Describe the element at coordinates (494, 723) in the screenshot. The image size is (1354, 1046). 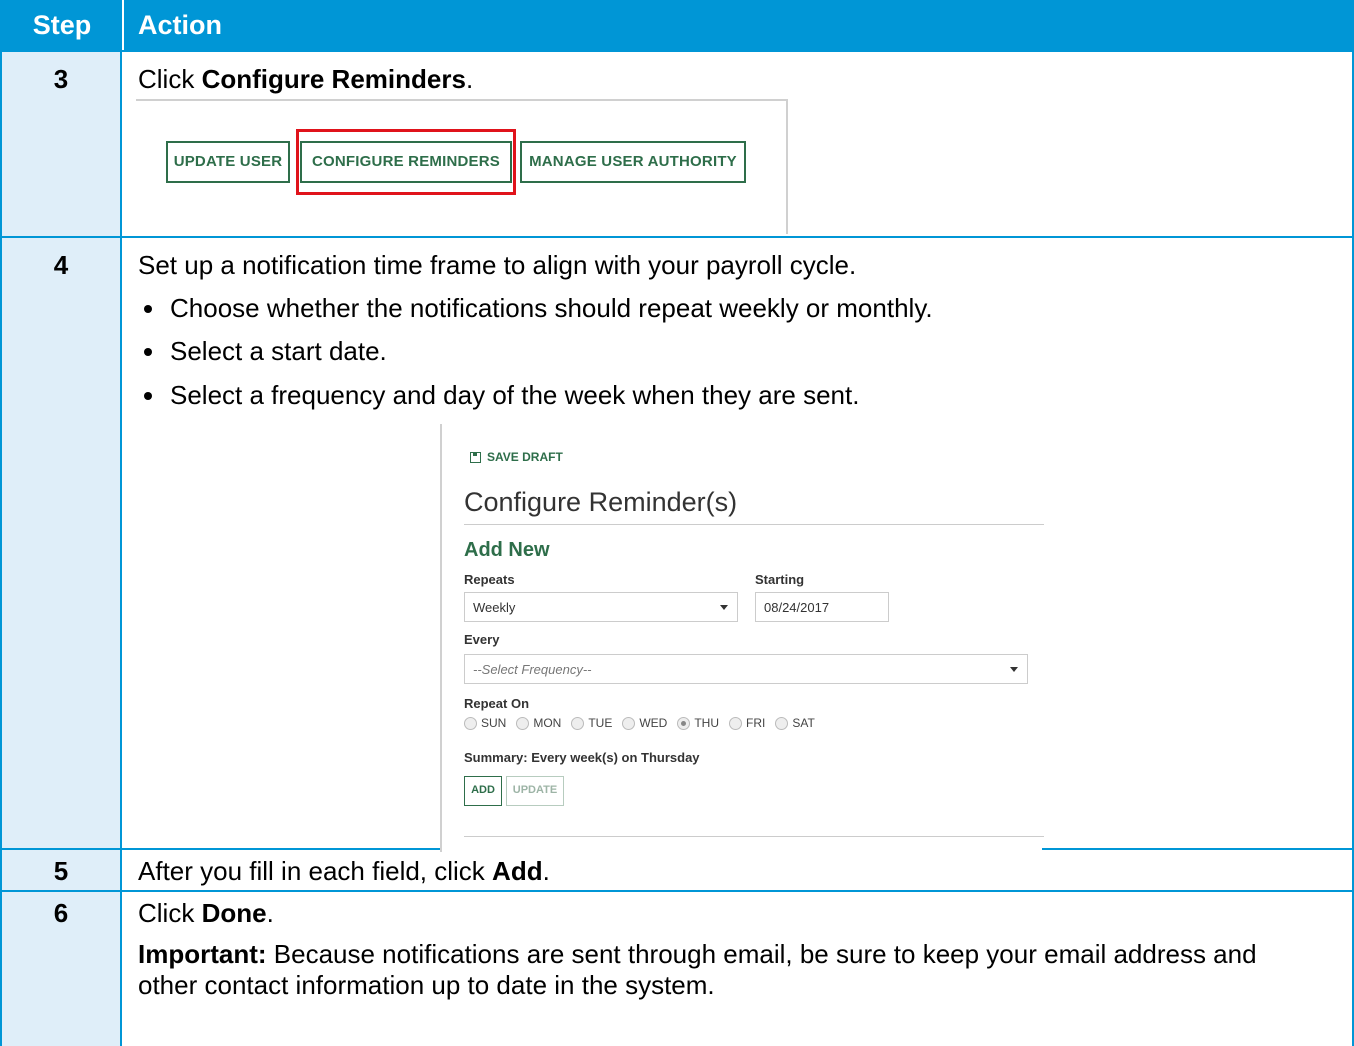
I see `day-label: SUN` at that location.